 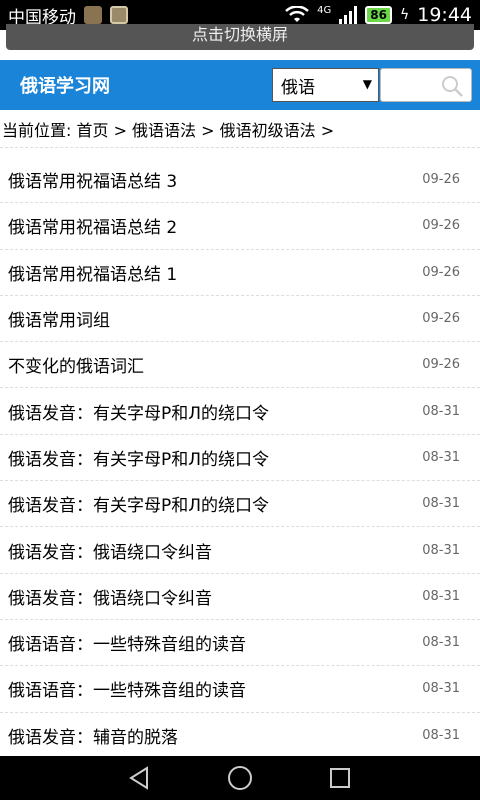 I want to click on battery-icon: 86, so click(x=378, y=15).